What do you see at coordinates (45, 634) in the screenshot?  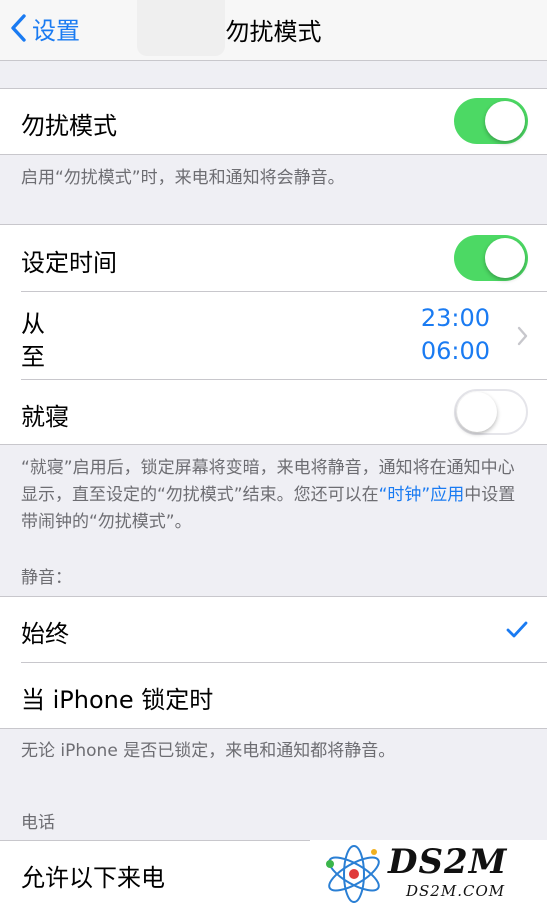 I see `silence-always-label: 始终` at bounding box center [45, 634].